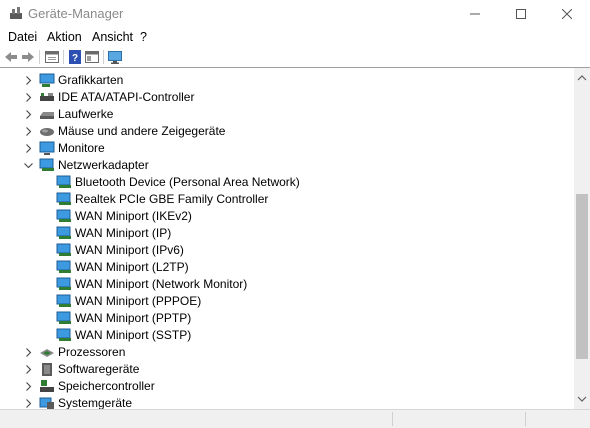 Image resolution: width=590 pixels, height=428 pixels. Describe the element at coordinates (22, 37) in the screenshot. I see `menu-datei: Datei` at that location.